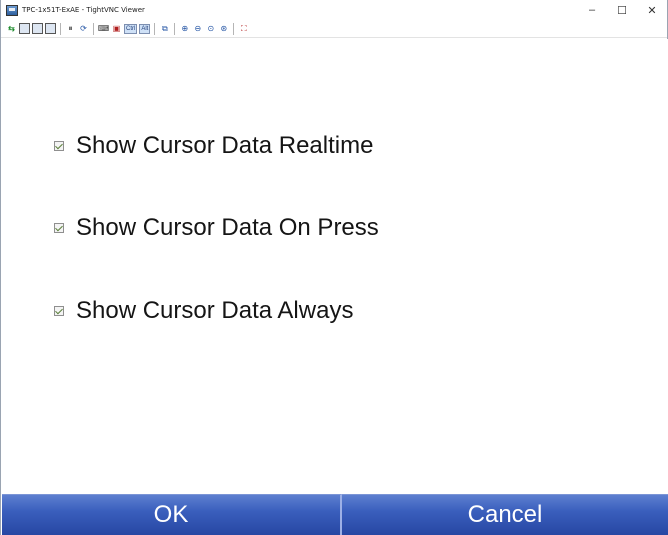  I want to click on ctrl-esc-icon: ▣, so click(116, 28).